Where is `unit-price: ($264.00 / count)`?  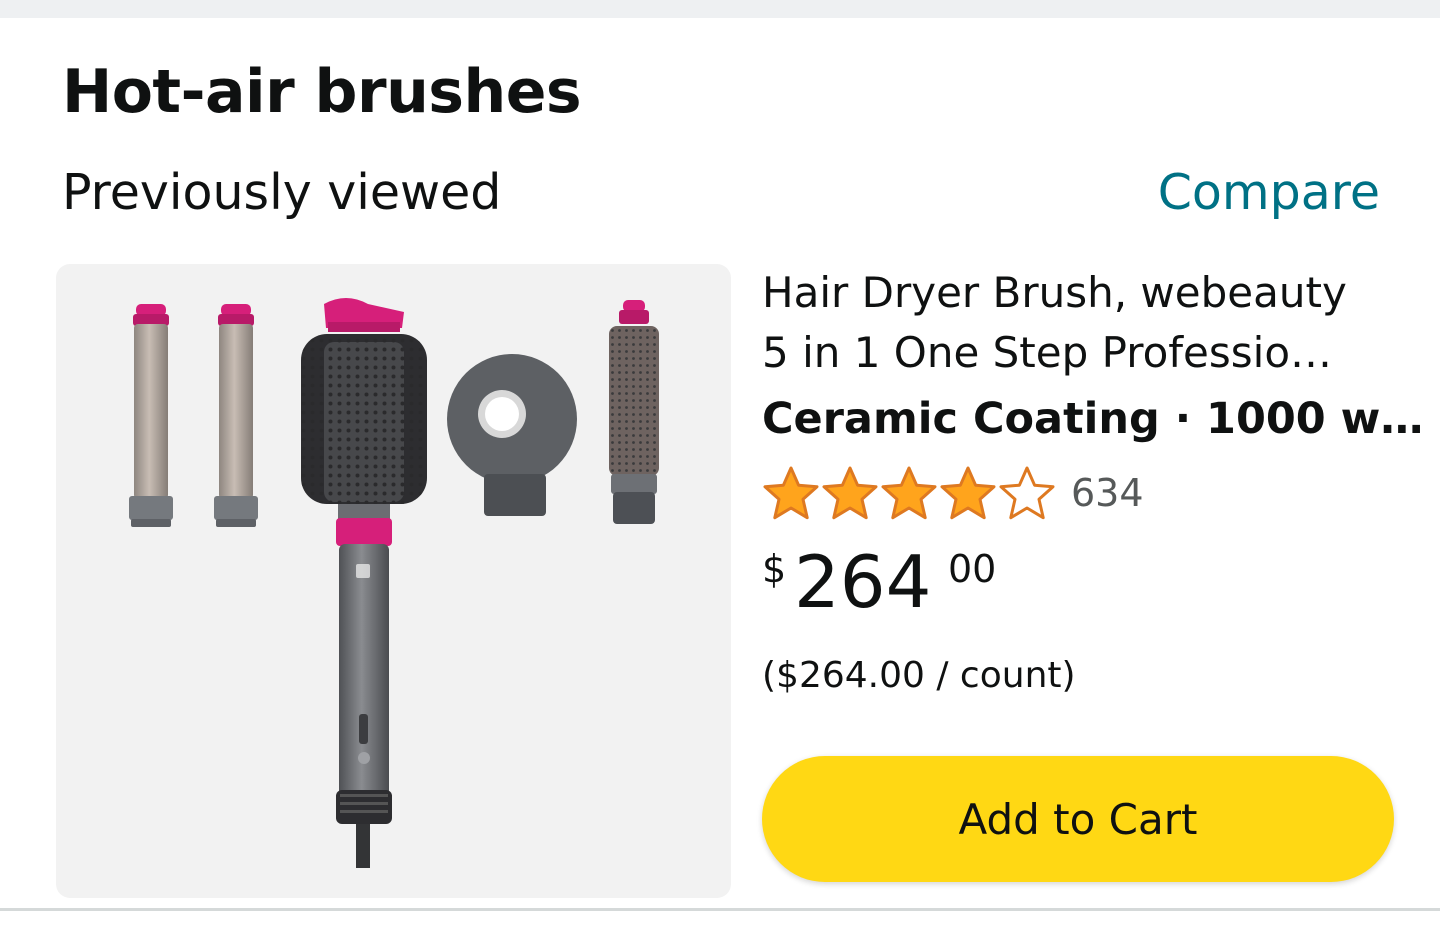
unit-price: ($264.00 / count) is located at coordinates (919, 675).